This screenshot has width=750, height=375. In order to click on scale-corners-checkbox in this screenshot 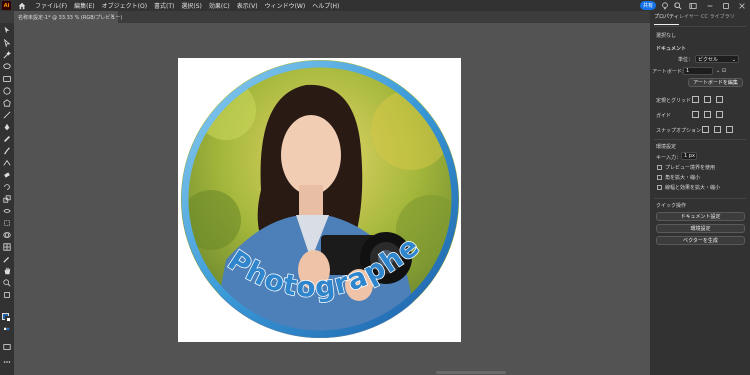, I will do `click(659, 177)`.